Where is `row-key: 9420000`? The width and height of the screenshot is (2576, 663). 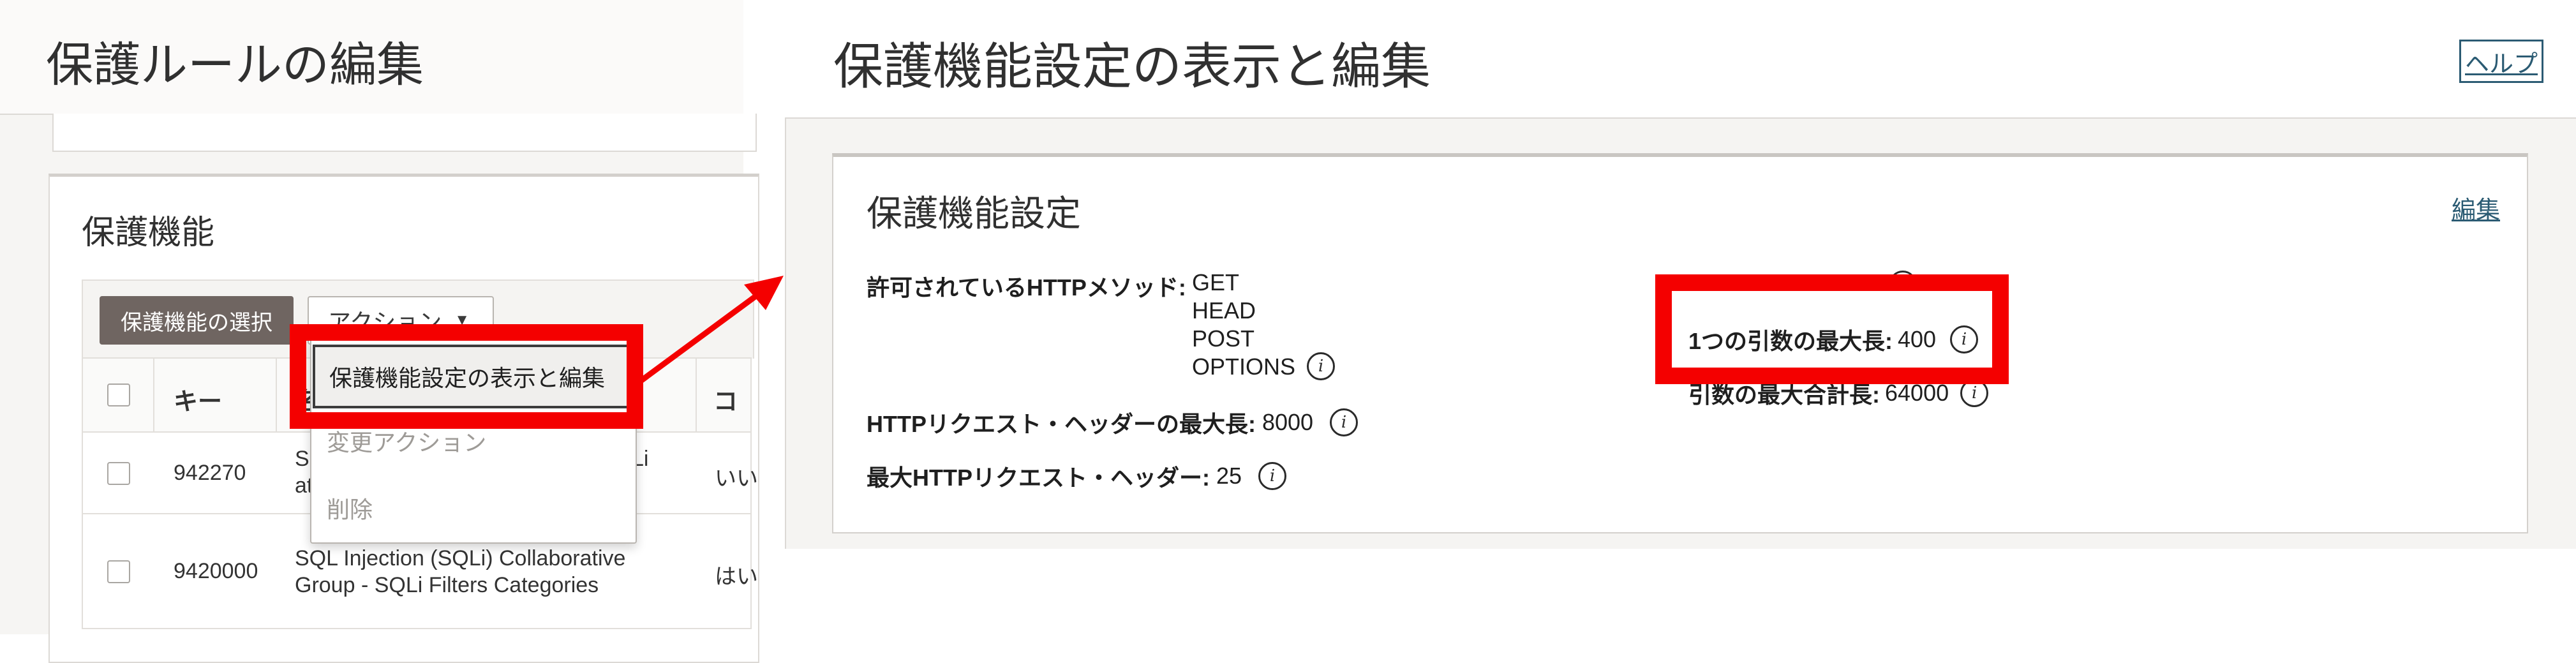
row-key: 9420000 is located at coordinates (216, 571).